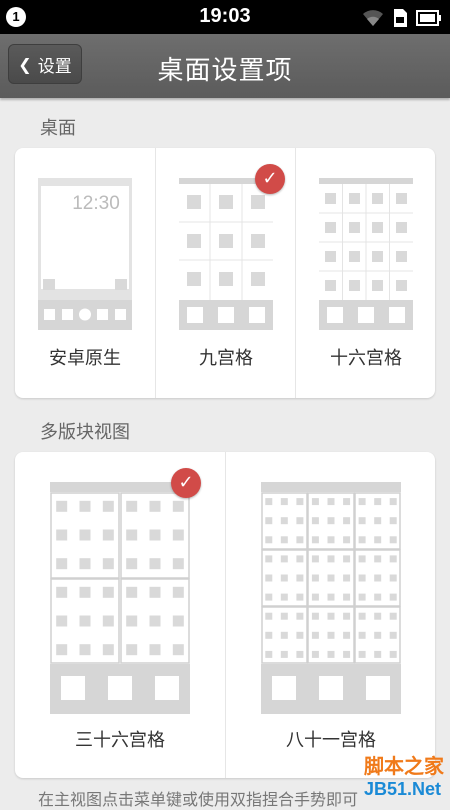  Describe the element at coordinates (226, 254) in the screenshot. I see `nine-grid-preview` at that location.